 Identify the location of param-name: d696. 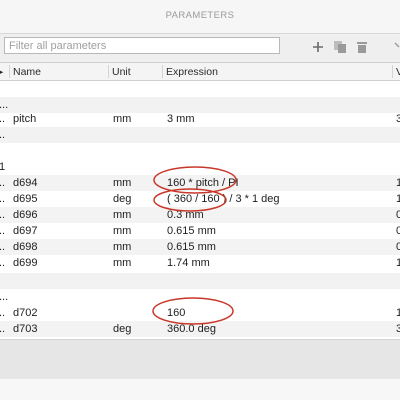
(25, 215).